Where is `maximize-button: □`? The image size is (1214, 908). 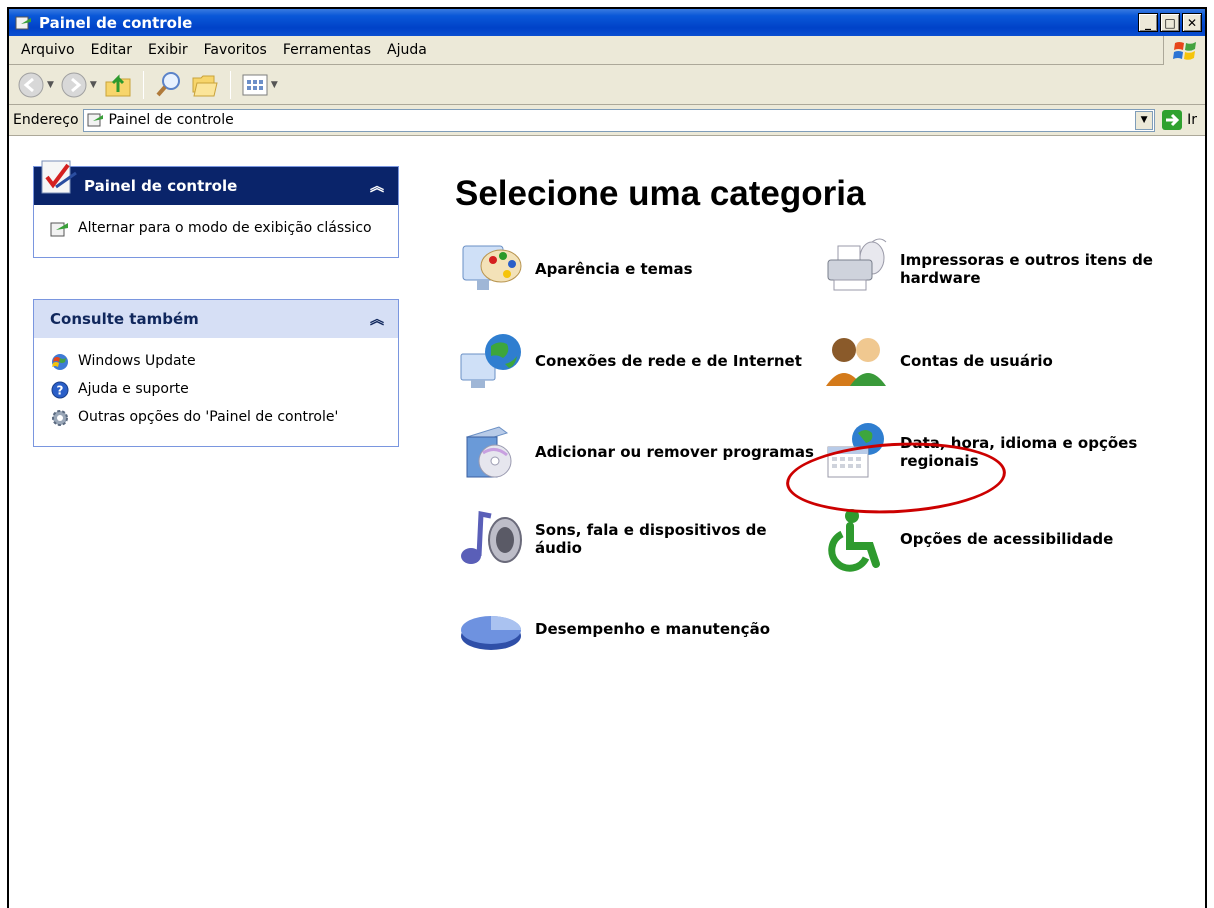
maximize-button: □ is located at coordinates (1170, 22).